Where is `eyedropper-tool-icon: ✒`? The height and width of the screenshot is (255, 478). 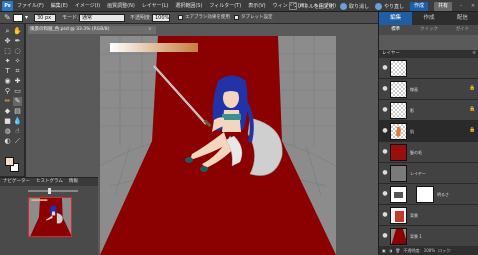
eyedropper-tool-icon: ✒ is located at coordinates (17, 41).